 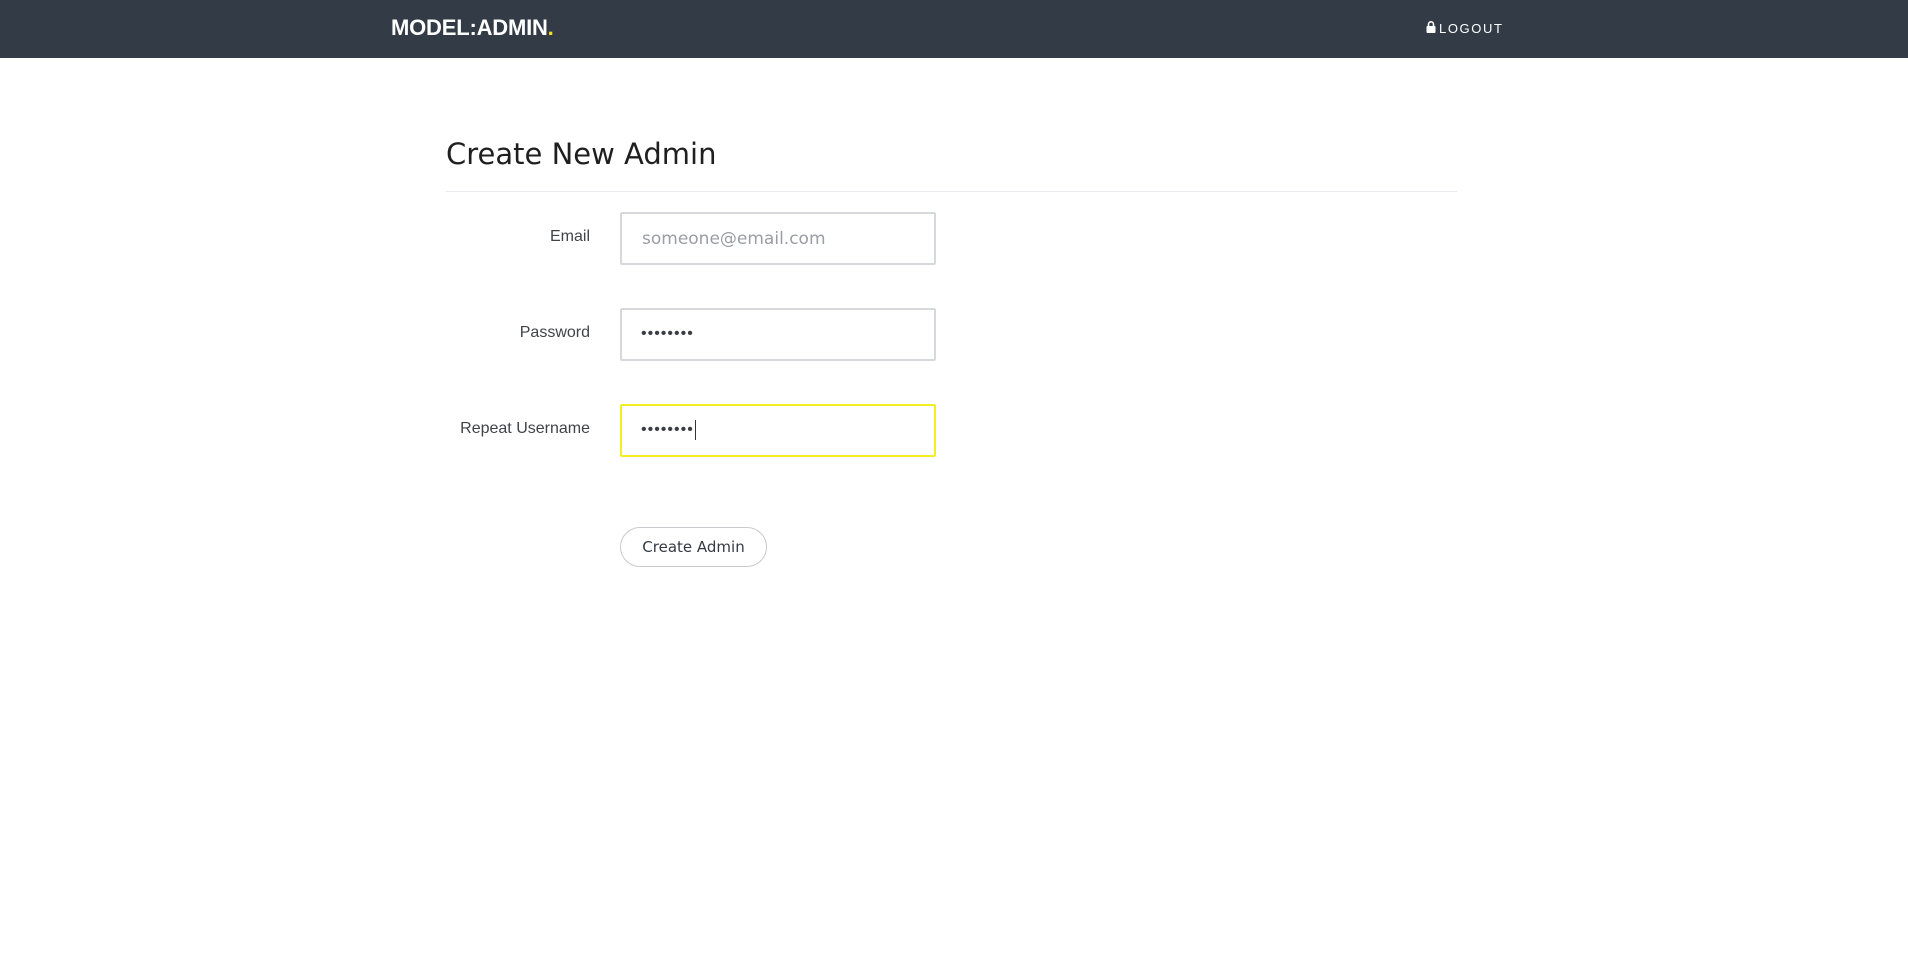 I want to click on repeat-username-label: Repeat Username, so click(x=525, y=428).